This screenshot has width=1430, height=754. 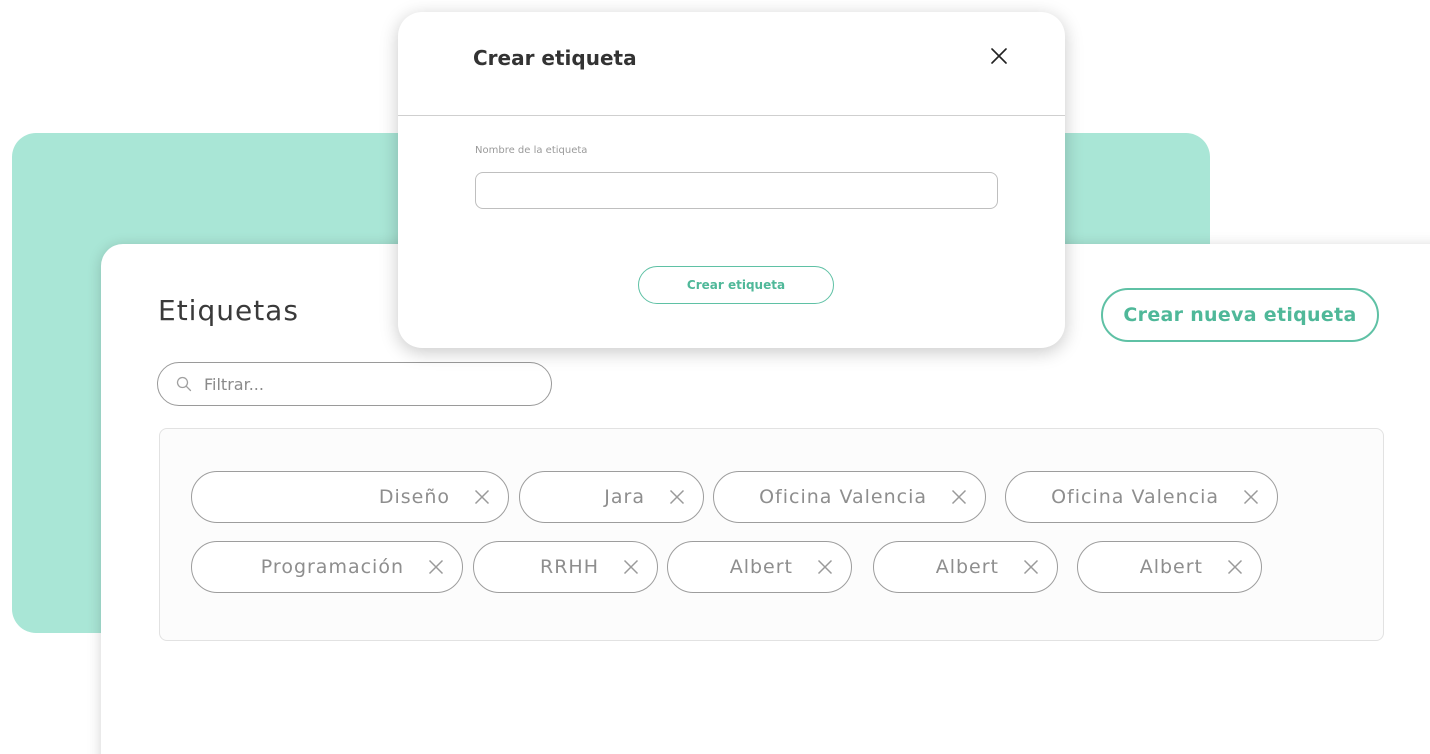 What do you see at coordinates (731, 115) in the screenshot?
I see `modal-divider` at bounding box center [731, 115].